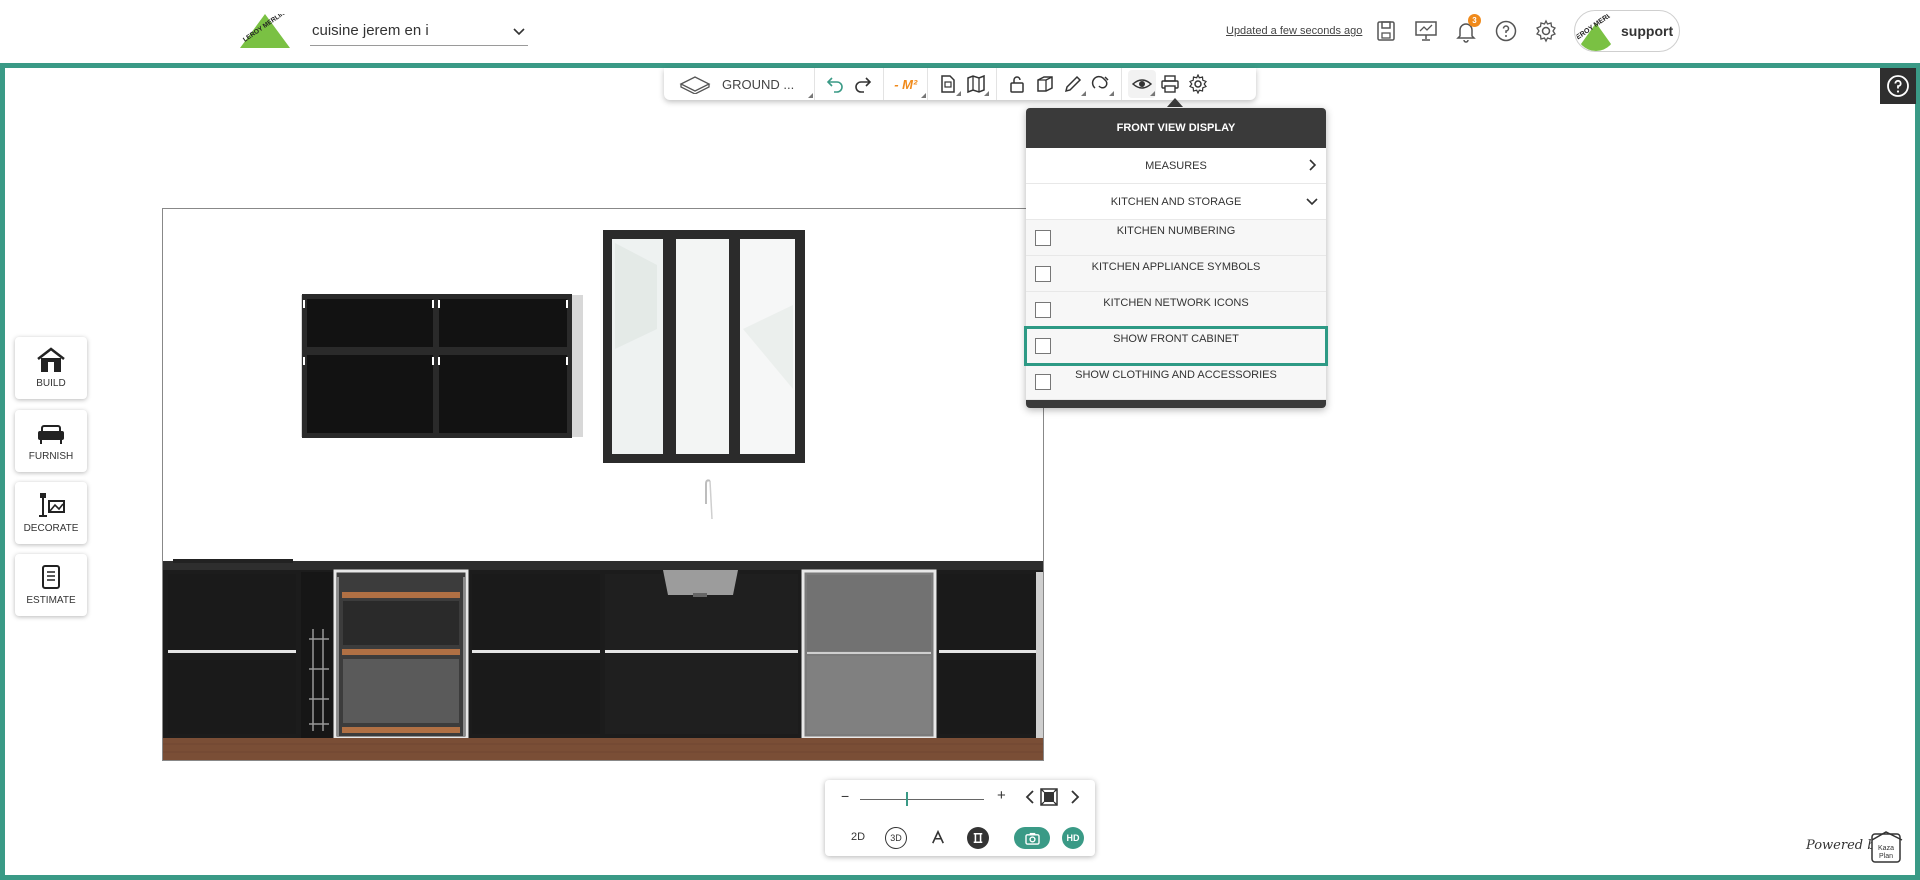  I want to click on view-3d-button: 3D, so click(896, 838).